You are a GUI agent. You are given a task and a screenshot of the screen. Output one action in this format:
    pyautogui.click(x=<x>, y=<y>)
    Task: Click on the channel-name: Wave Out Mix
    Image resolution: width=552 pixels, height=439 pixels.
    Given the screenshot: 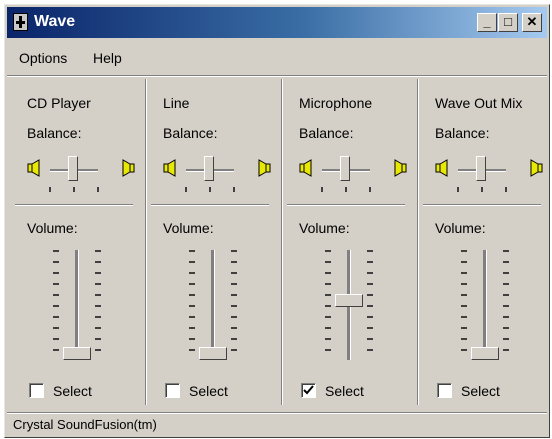 What is the action you would take?
    pyautogui.click(x=479, y=103)
    